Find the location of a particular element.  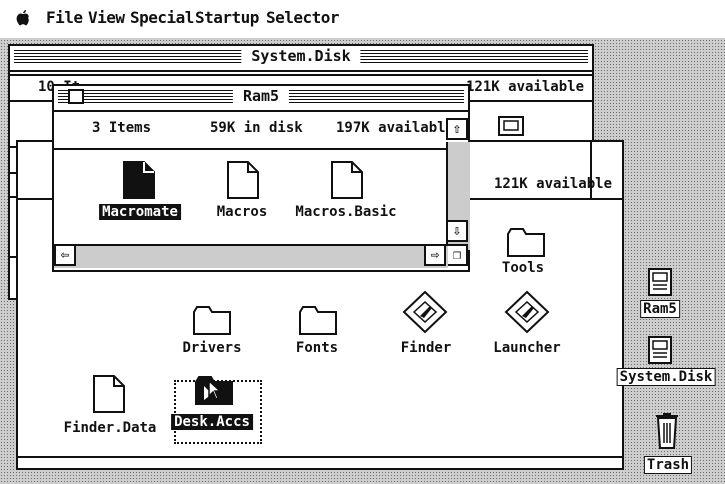

scroll-up-arrow: ⇧ is located at coordinates (457, 129).